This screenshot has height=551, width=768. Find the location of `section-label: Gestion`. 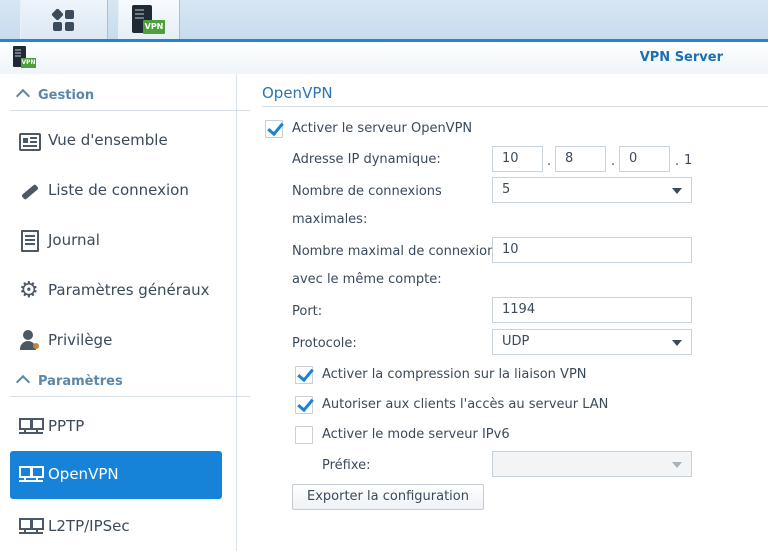

section-label: Gestion is located at coordinates (66, 95).